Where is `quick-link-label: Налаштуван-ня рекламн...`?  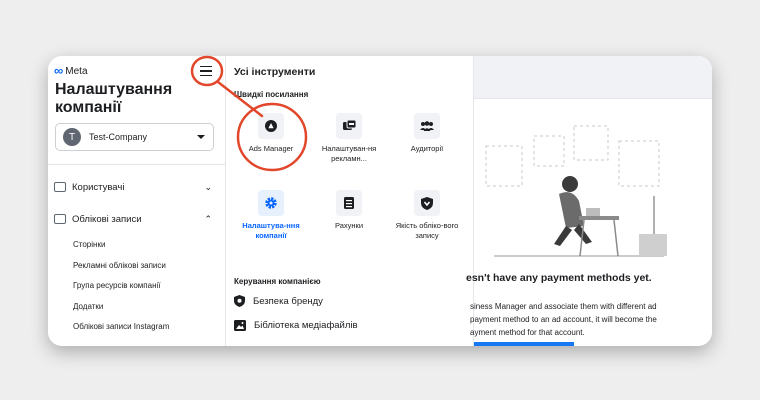 quick-link-label: Налаштуван-ня рекламн... is located at coordinates (349, 153).